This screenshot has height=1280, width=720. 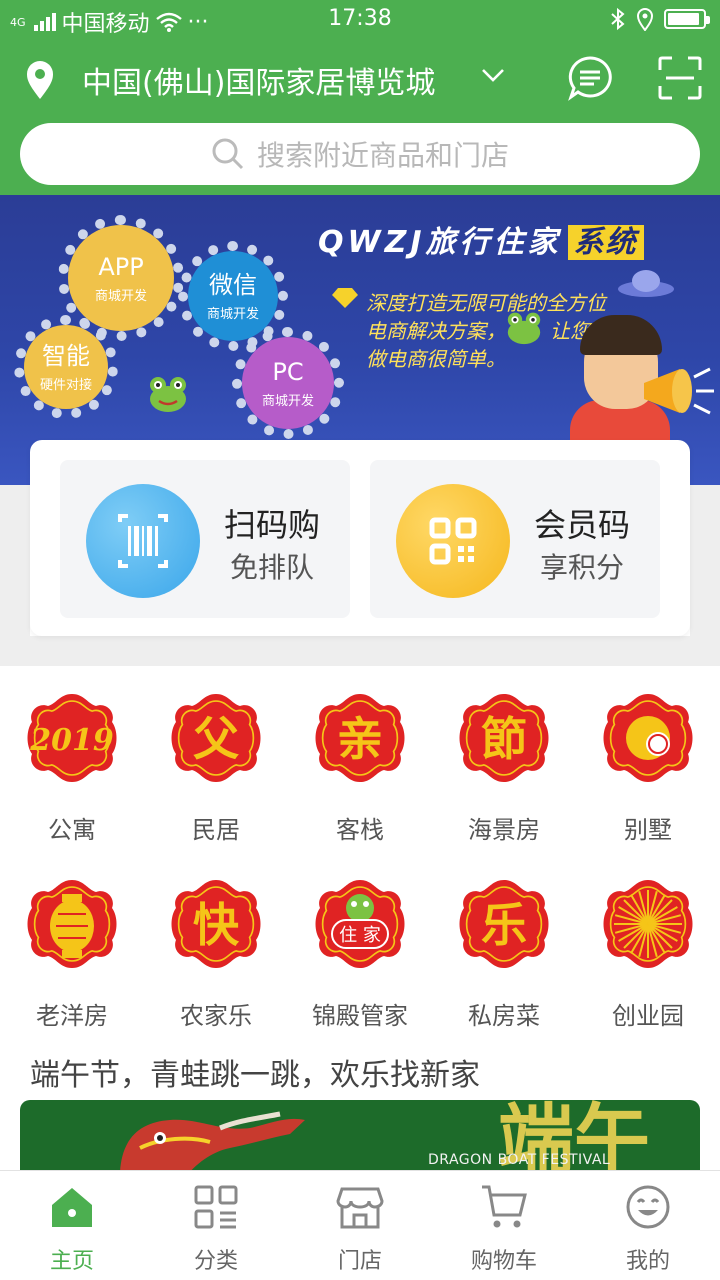 I want to click on category-label: 海景房, so click(x=504, y=830).